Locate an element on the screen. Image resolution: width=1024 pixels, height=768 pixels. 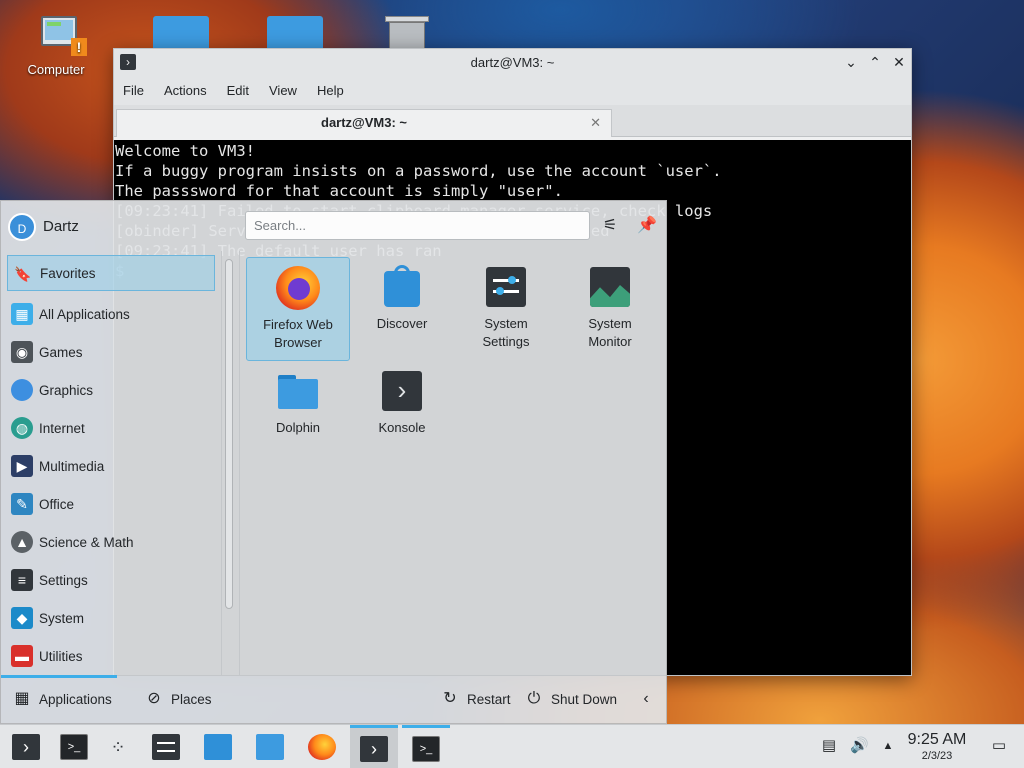
taskbar-dolphin is located at coordinates (270, 747).